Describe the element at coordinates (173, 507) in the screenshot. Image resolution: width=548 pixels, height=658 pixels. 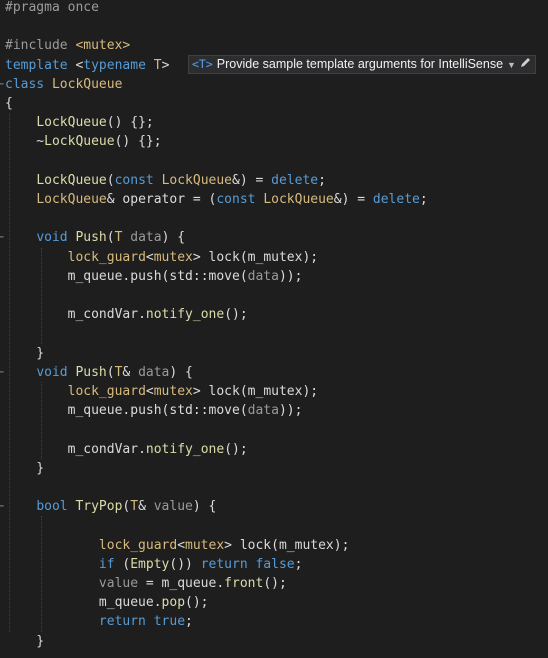
I see `code-token: value` at that location.